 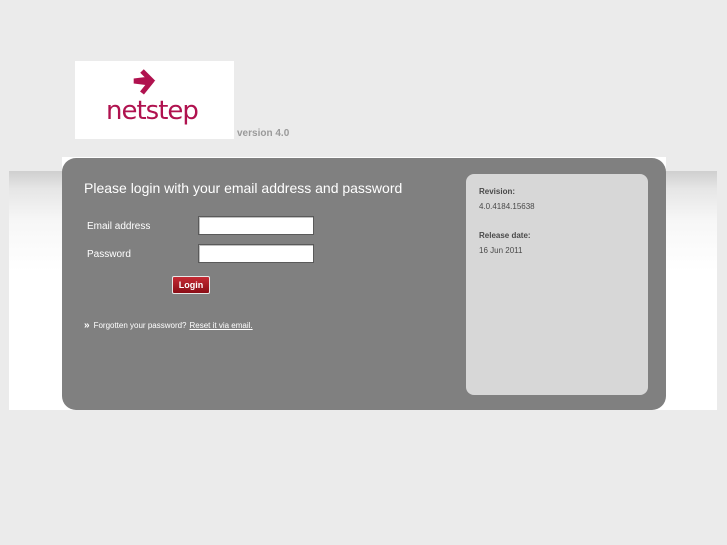 I want to click on double-chevron-icon: », so click(x=86, y=325).